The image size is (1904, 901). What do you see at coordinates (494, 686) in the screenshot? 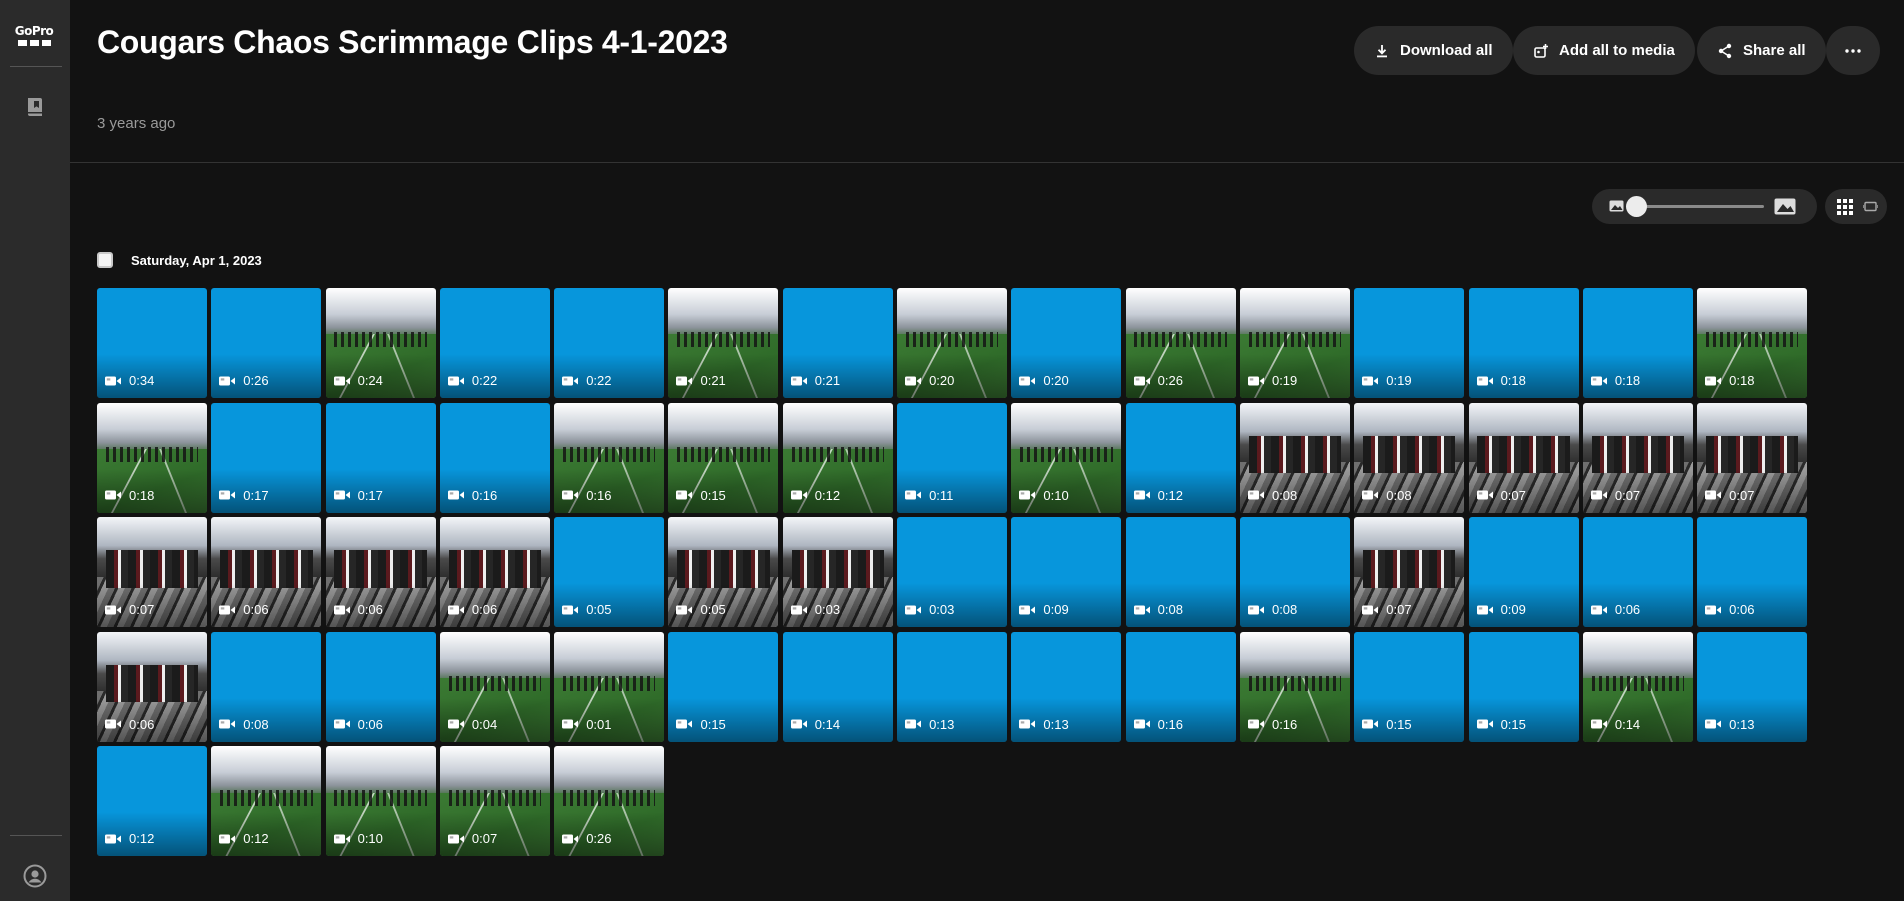
I see `media-tile: 0:04` at bounding box center [494, 686].